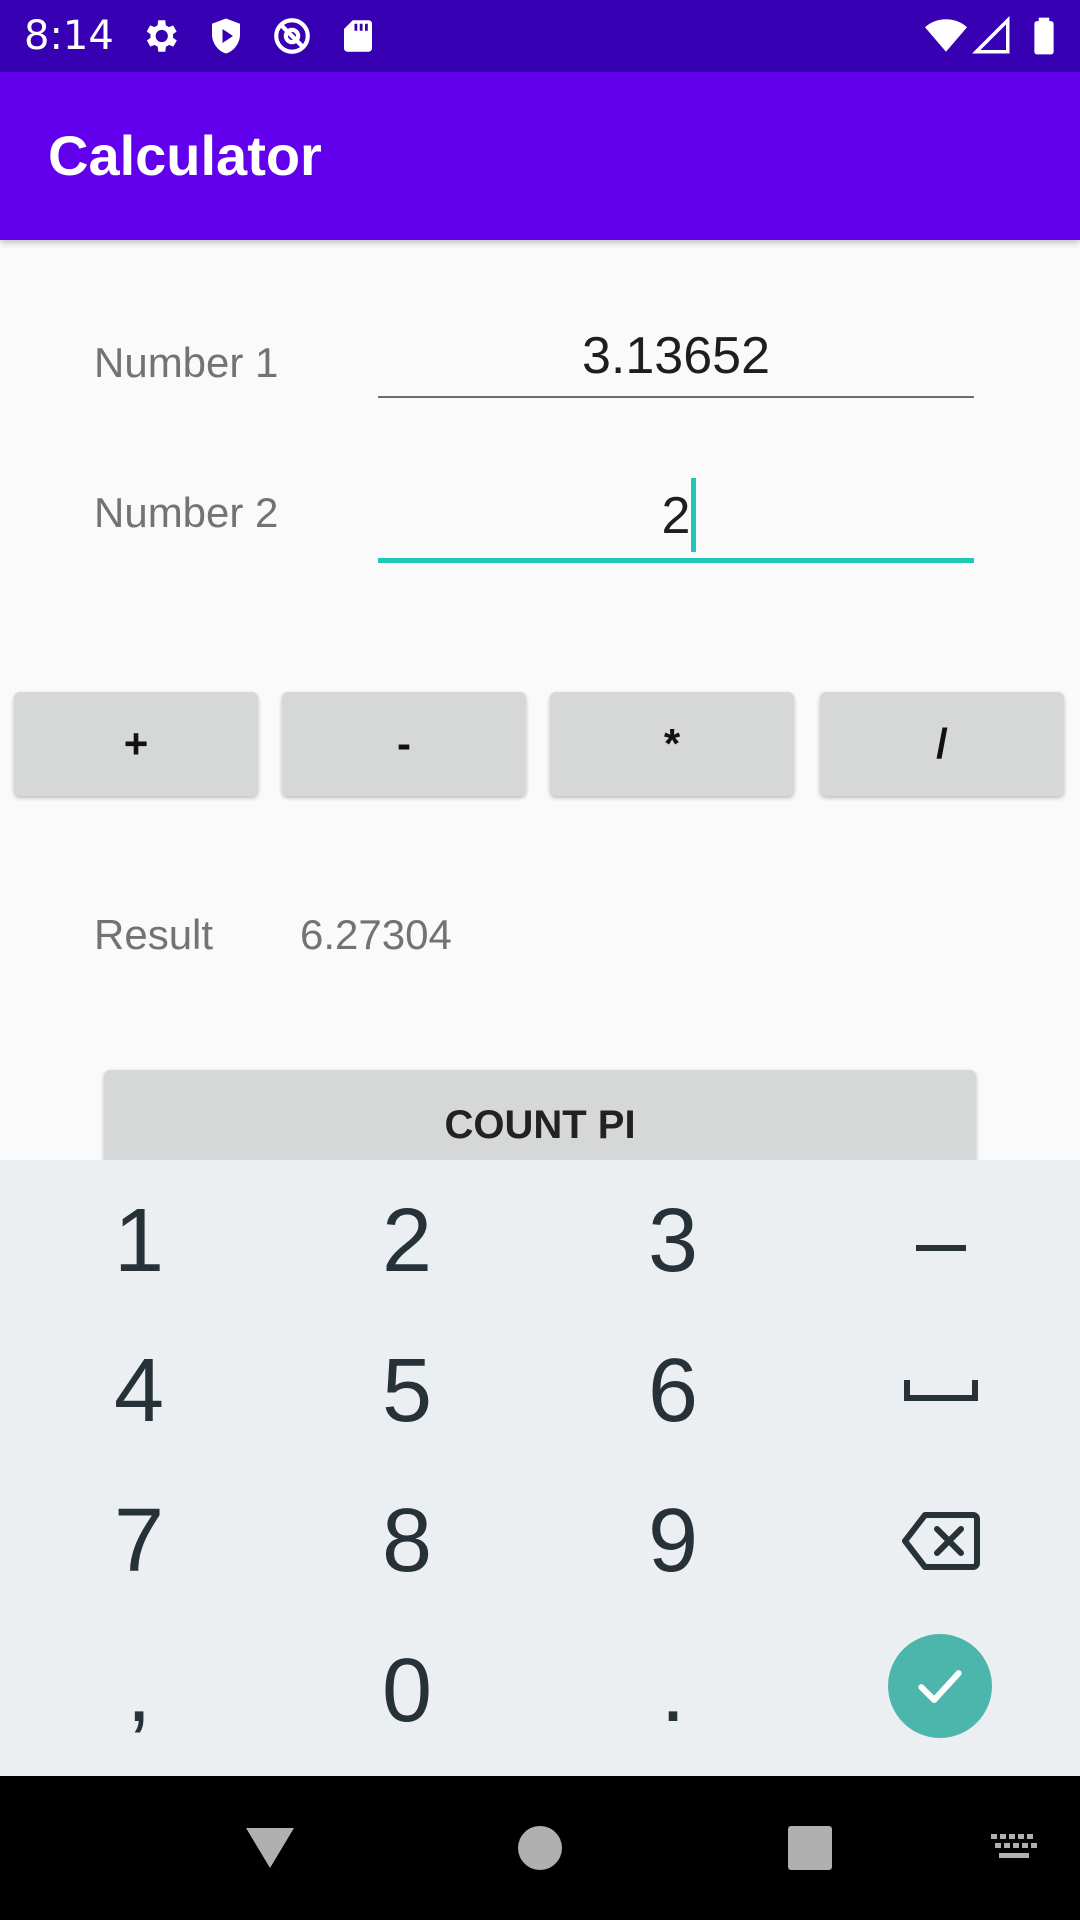 This screenshot has height=1920, width=1080. I want to click on number2-value: 2, so click(676, 516).